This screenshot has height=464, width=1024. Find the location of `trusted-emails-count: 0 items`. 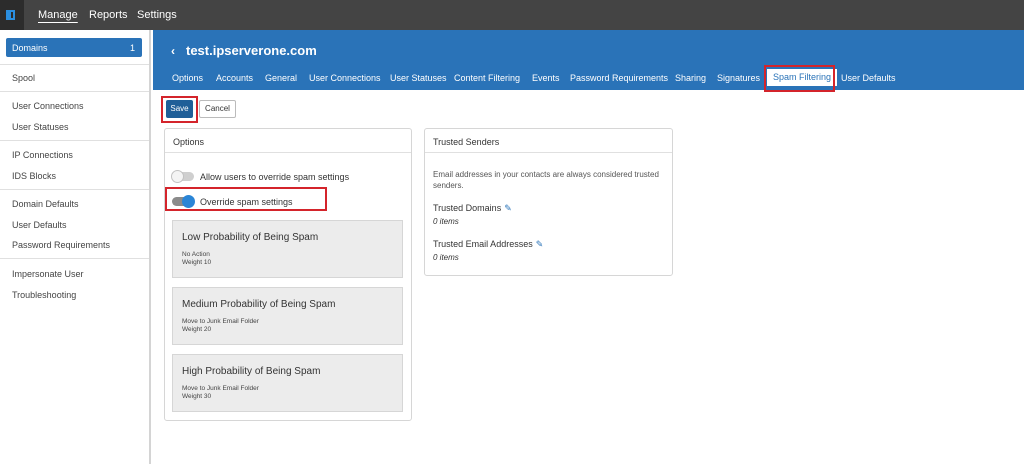

trusted-emails-count: 0 items is located at coordinates (446, 257).